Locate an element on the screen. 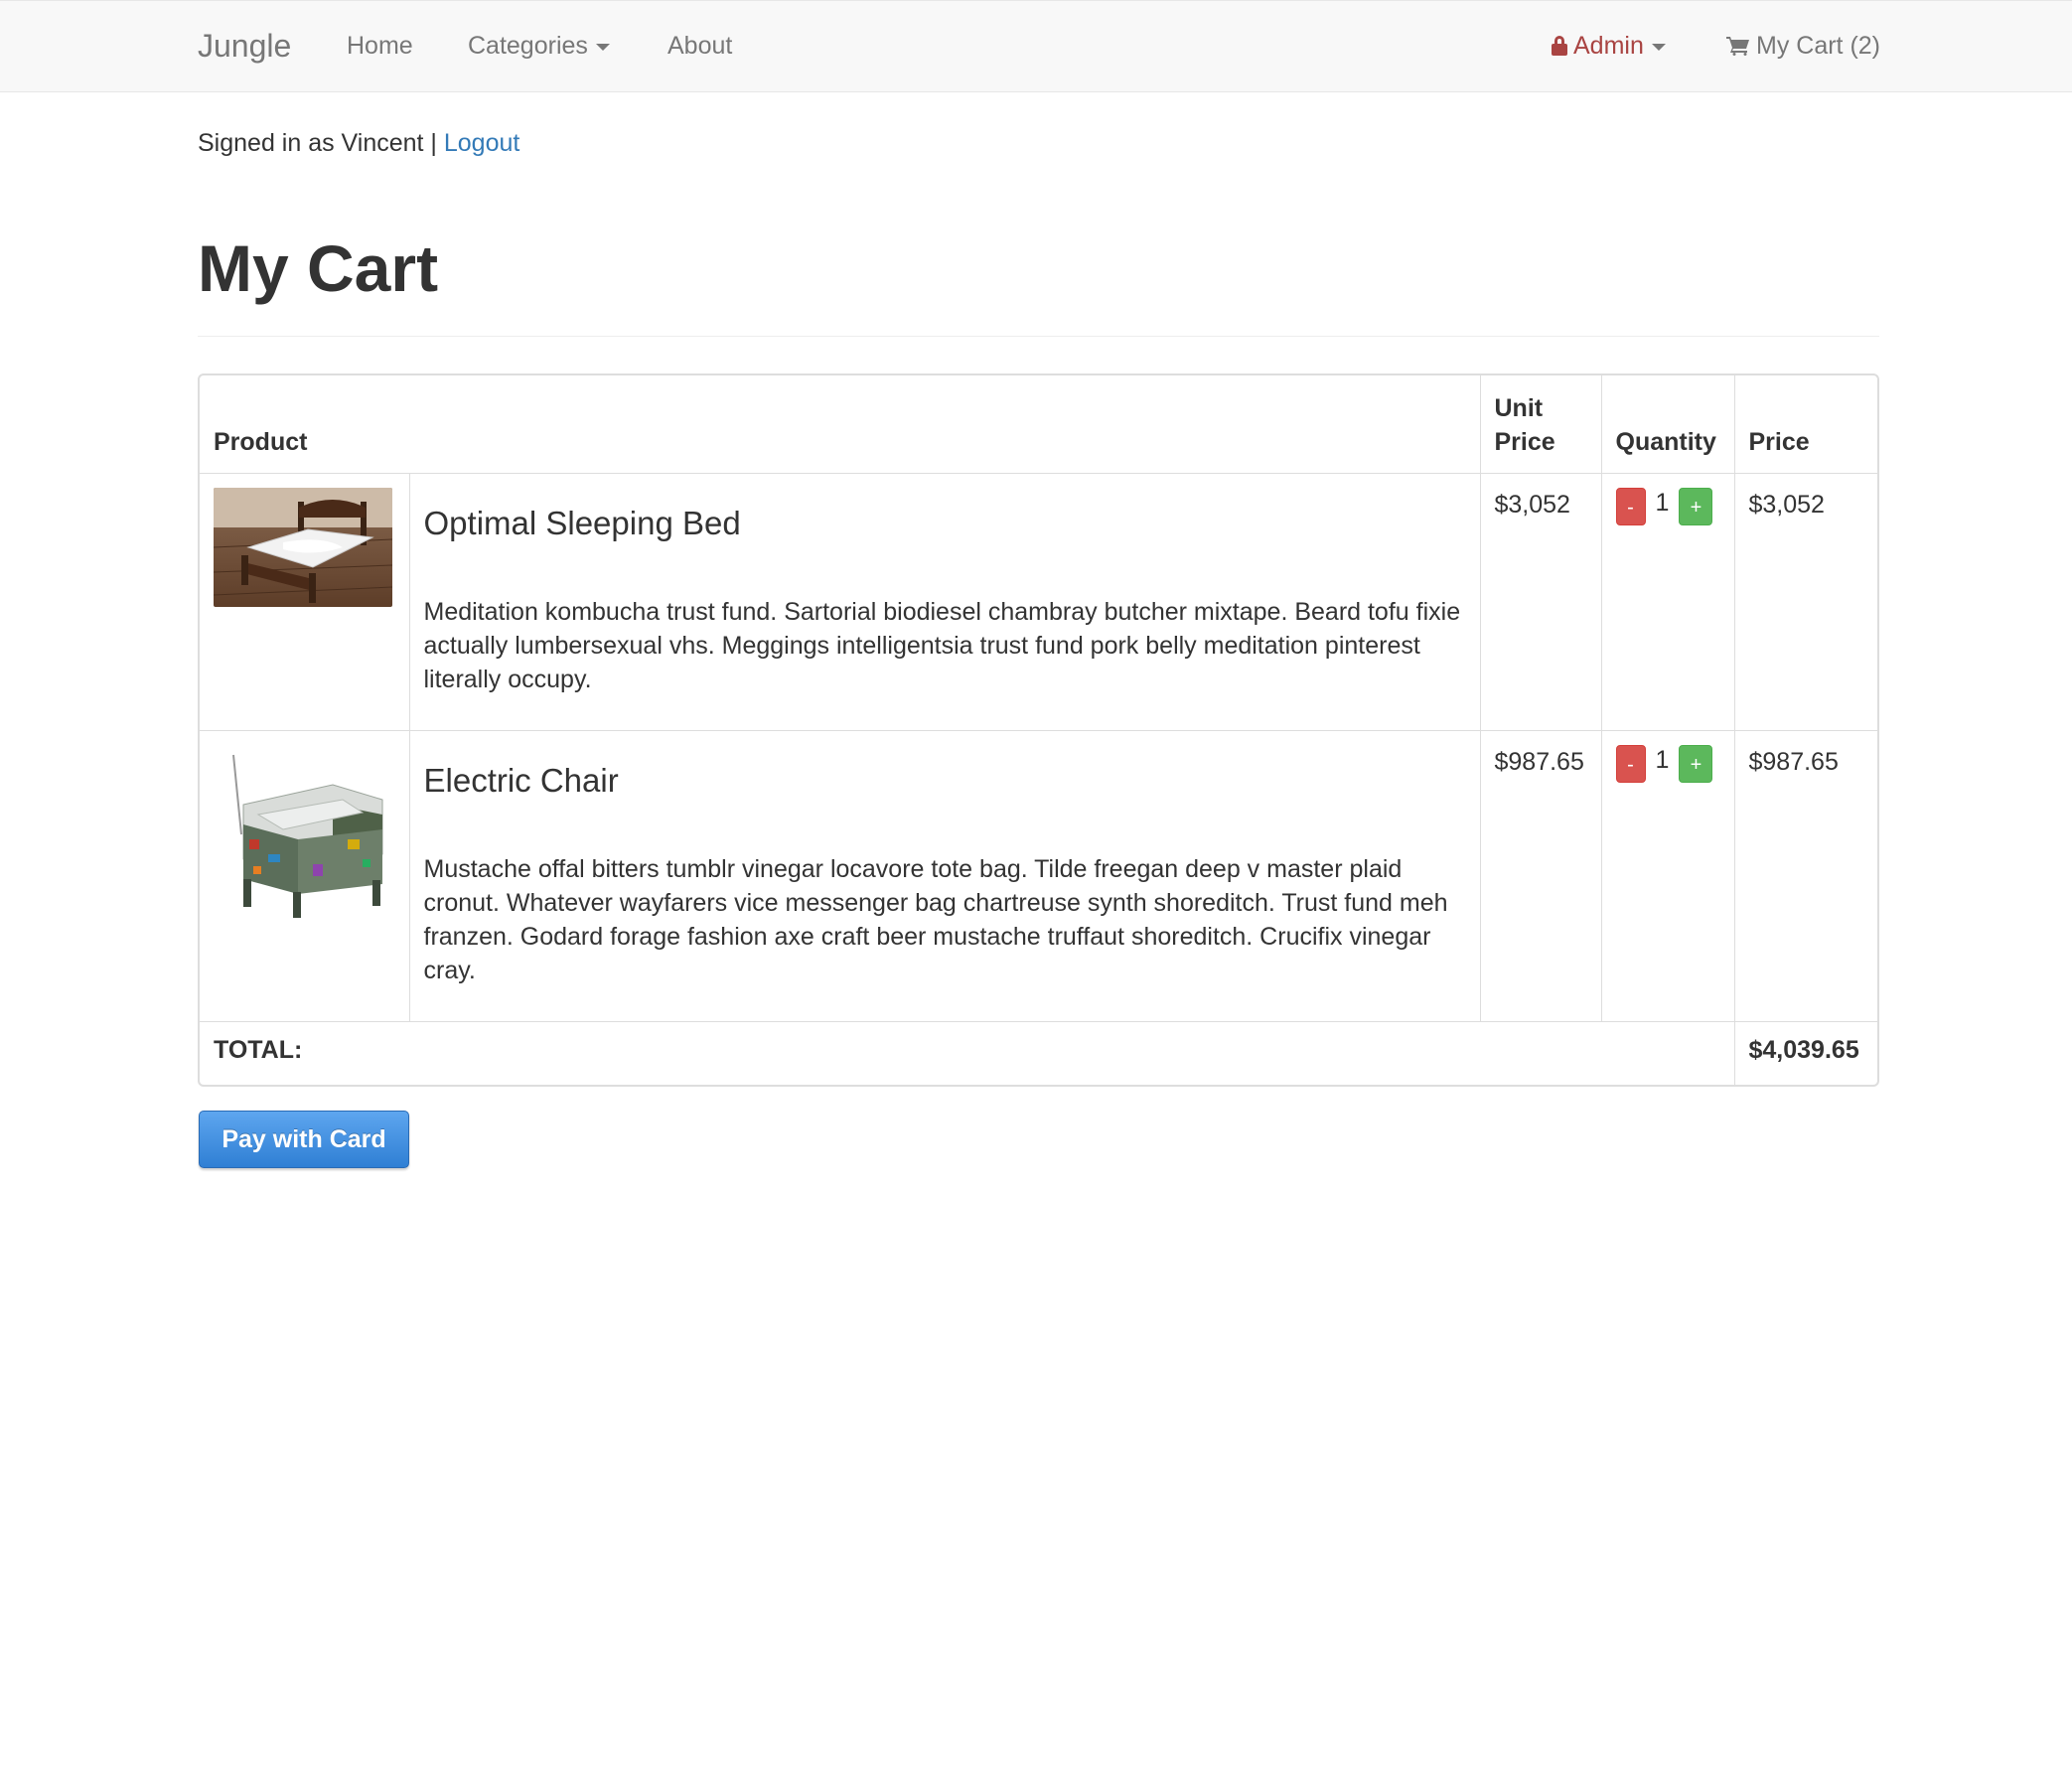 This screenshot has width=2072, height=1788. total-value: $4,039.65 is located at coordinates (1805, 1053).